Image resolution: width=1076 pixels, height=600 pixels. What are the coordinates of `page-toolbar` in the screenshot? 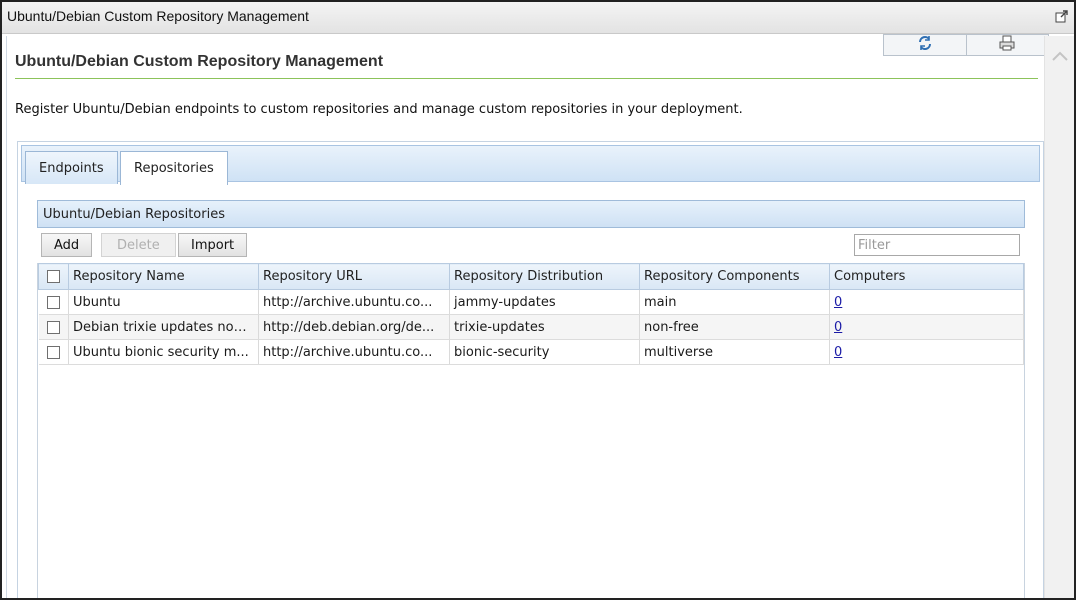 It's located at (966, 45).